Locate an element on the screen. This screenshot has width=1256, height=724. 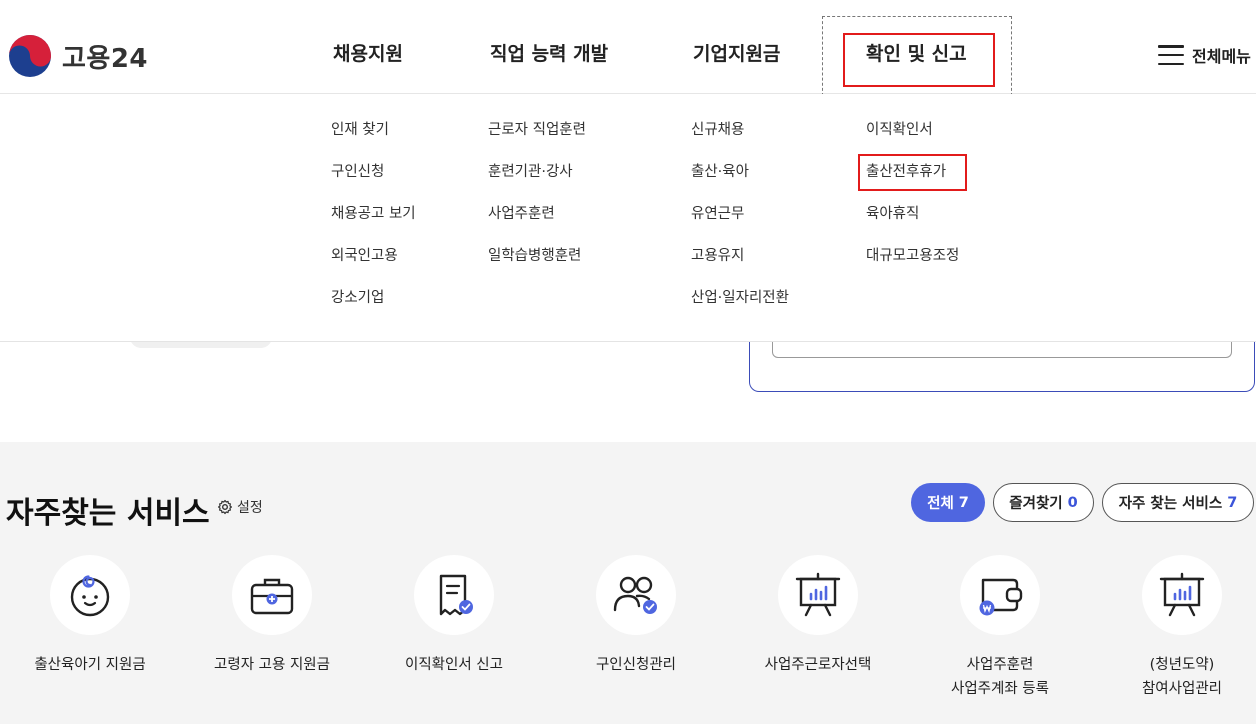
submenu-item: 구인신청 is located at coordinates (373, 181).